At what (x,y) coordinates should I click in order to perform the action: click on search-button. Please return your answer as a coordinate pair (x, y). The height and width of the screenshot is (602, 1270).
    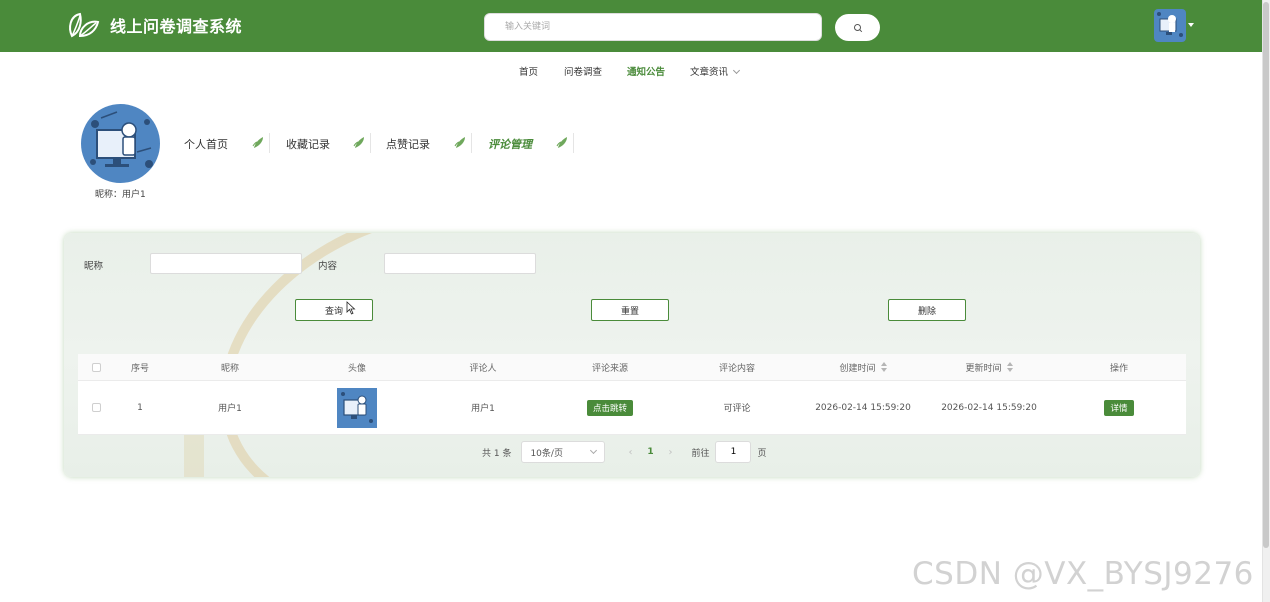
    Looking at the image, I should click on (857, 27).